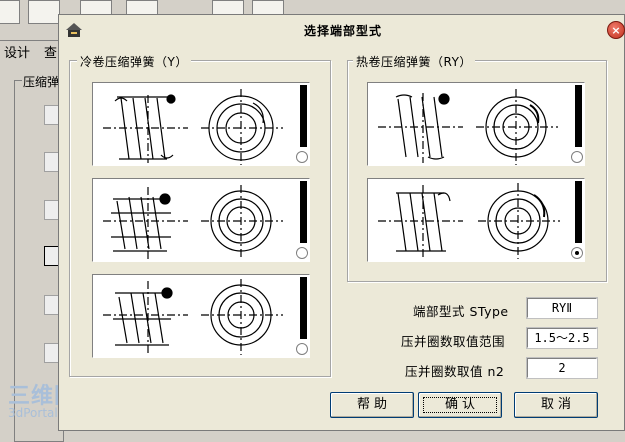 Image resolution: width=625 pixels, height=442 pixels. What do you see at coordinates (193, 317) in the screenshot?
I see `spring-drawing-y3` at bounding box center [193, 317].